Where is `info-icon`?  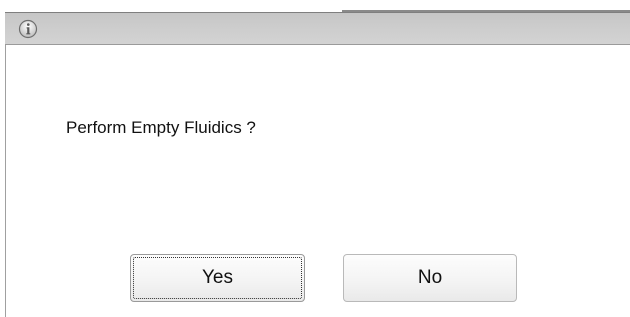
info-icon is located at coordinates (28, 29).